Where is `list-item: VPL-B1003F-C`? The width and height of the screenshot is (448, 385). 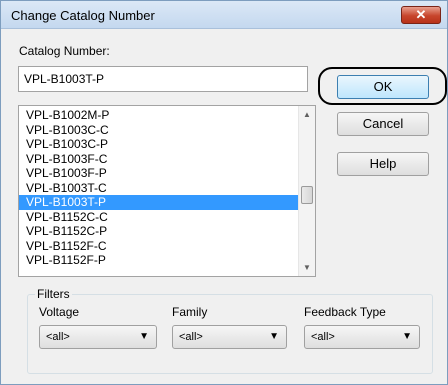
list-item: VPL-B1003F-C is located at coordinates (159, 159).